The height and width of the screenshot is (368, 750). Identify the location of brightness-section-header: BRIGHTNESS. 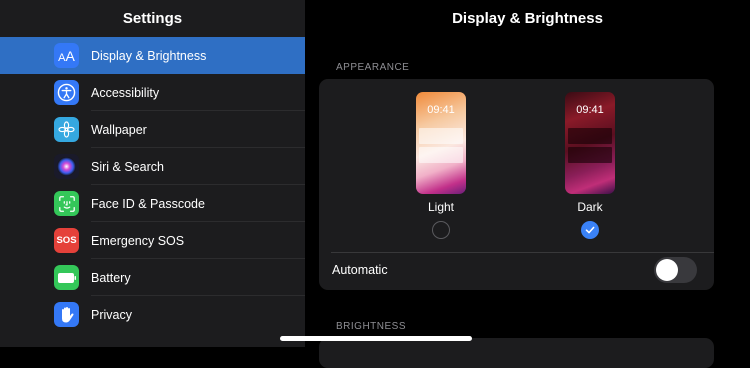
(371, 326).